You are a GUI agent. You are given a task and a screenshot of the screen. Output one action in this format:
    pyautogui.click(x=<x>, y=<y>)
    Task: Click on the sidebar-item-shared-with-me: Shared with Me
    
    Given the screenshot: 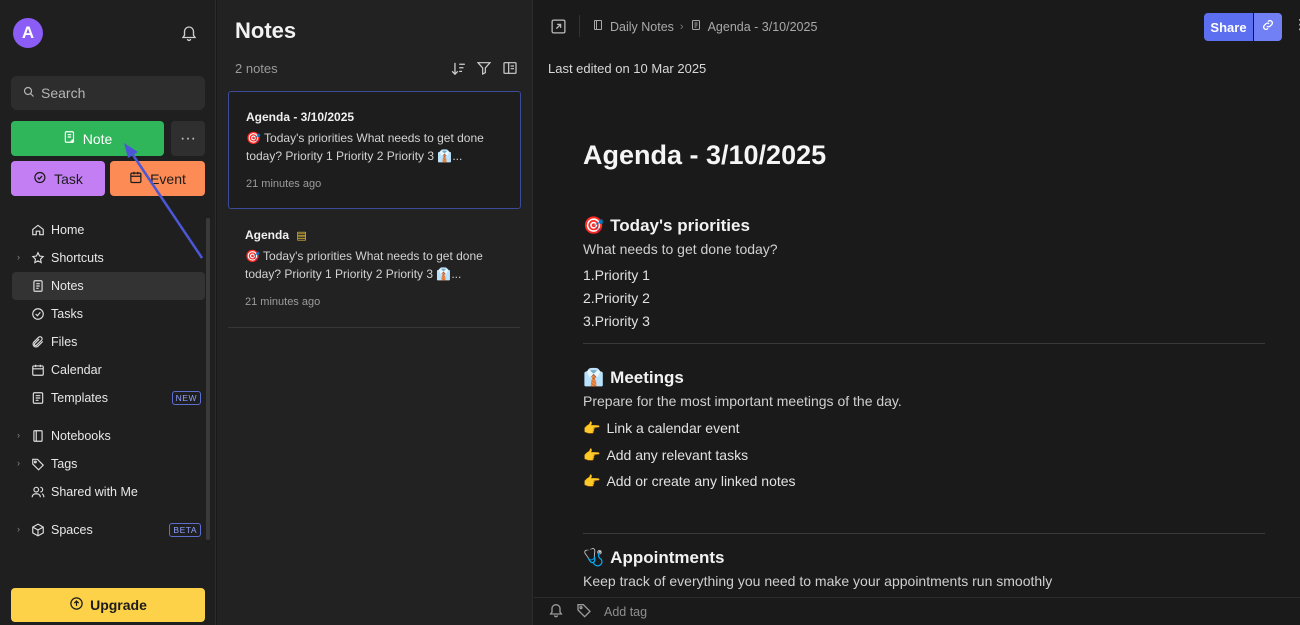 What is the action you would take?
    pyautogui.click(x=108, y=492)
    